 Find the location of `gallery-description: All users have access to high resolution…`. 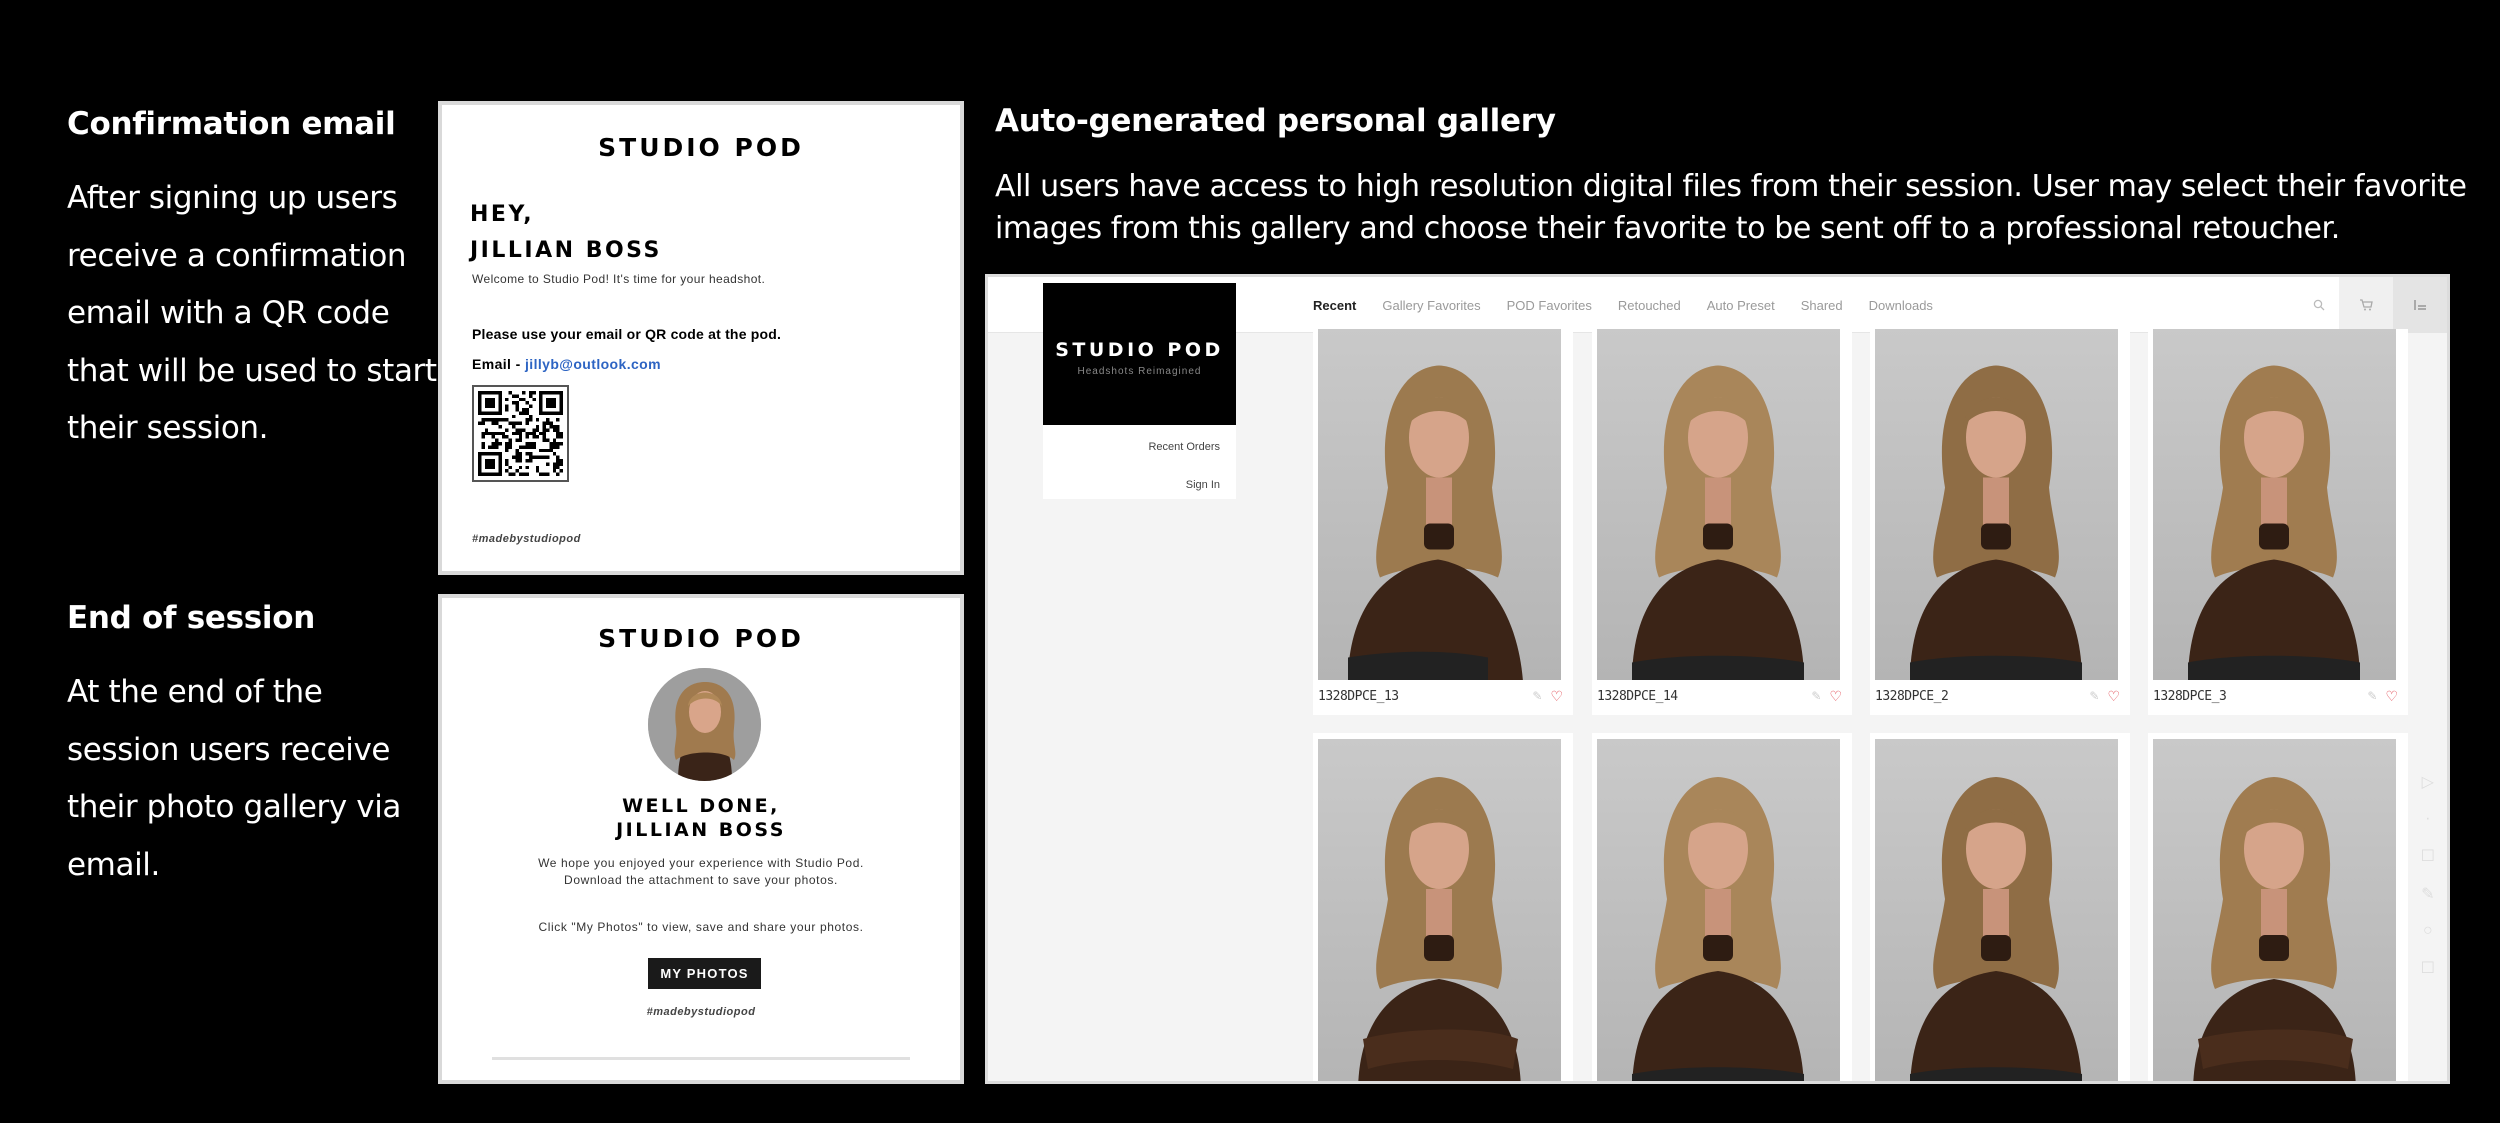

gallery-description: All users have access to high resolution… is located at coordinates (1731, 207).